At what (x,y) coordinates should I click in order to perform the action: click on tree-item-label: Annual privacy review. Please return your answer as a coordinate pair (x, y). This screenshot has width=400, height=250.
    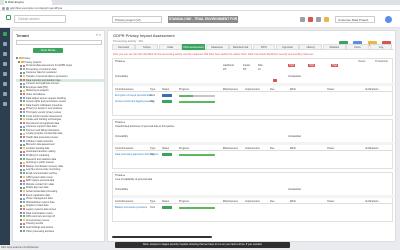
    Looking at the image, I should click on (38, 220).